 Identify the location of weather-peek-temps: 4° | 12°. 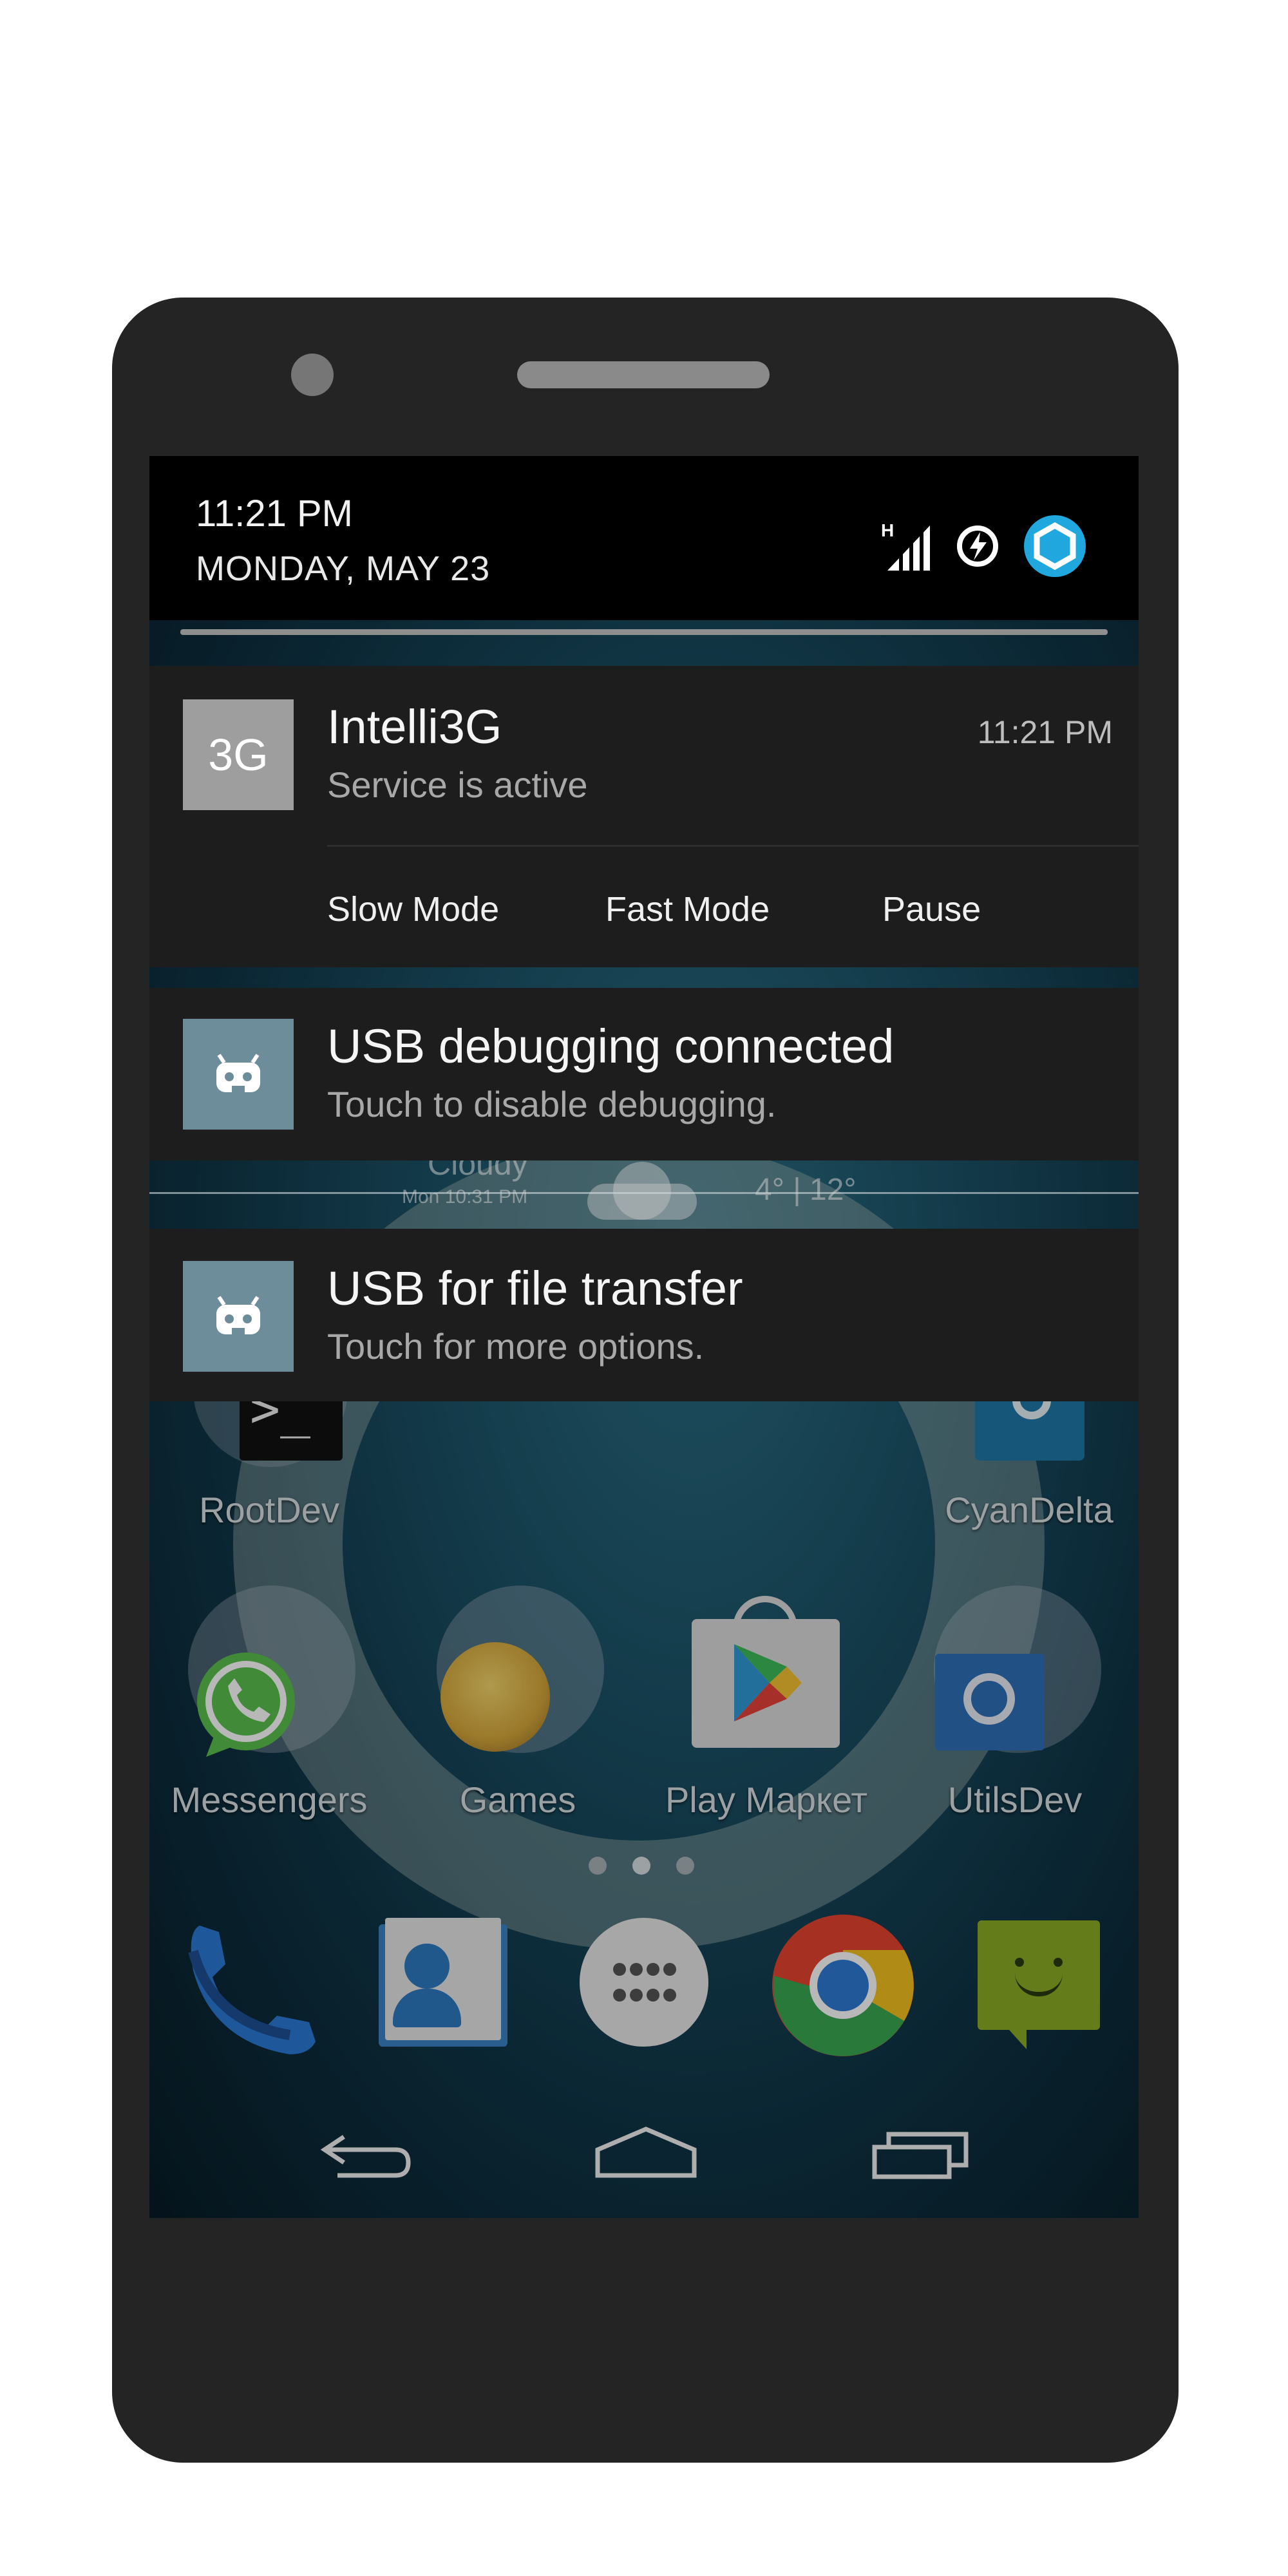
(806, 1190).